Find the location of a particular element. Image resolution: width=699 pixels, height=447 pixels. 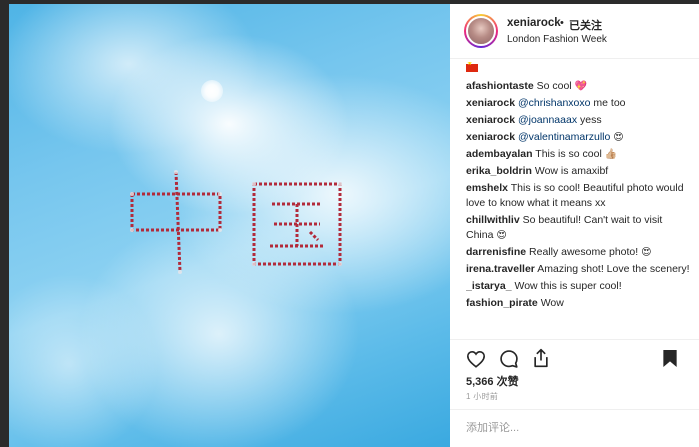

comment-text: Wow is amaxibf is located at coordinates (571, 171).